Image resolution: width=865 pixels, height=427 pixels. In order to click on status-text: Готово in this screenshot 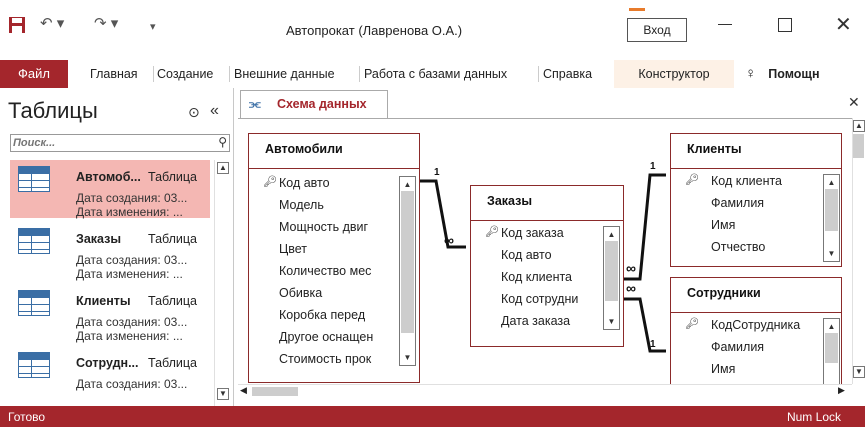, I will do `click(27, 417)`.